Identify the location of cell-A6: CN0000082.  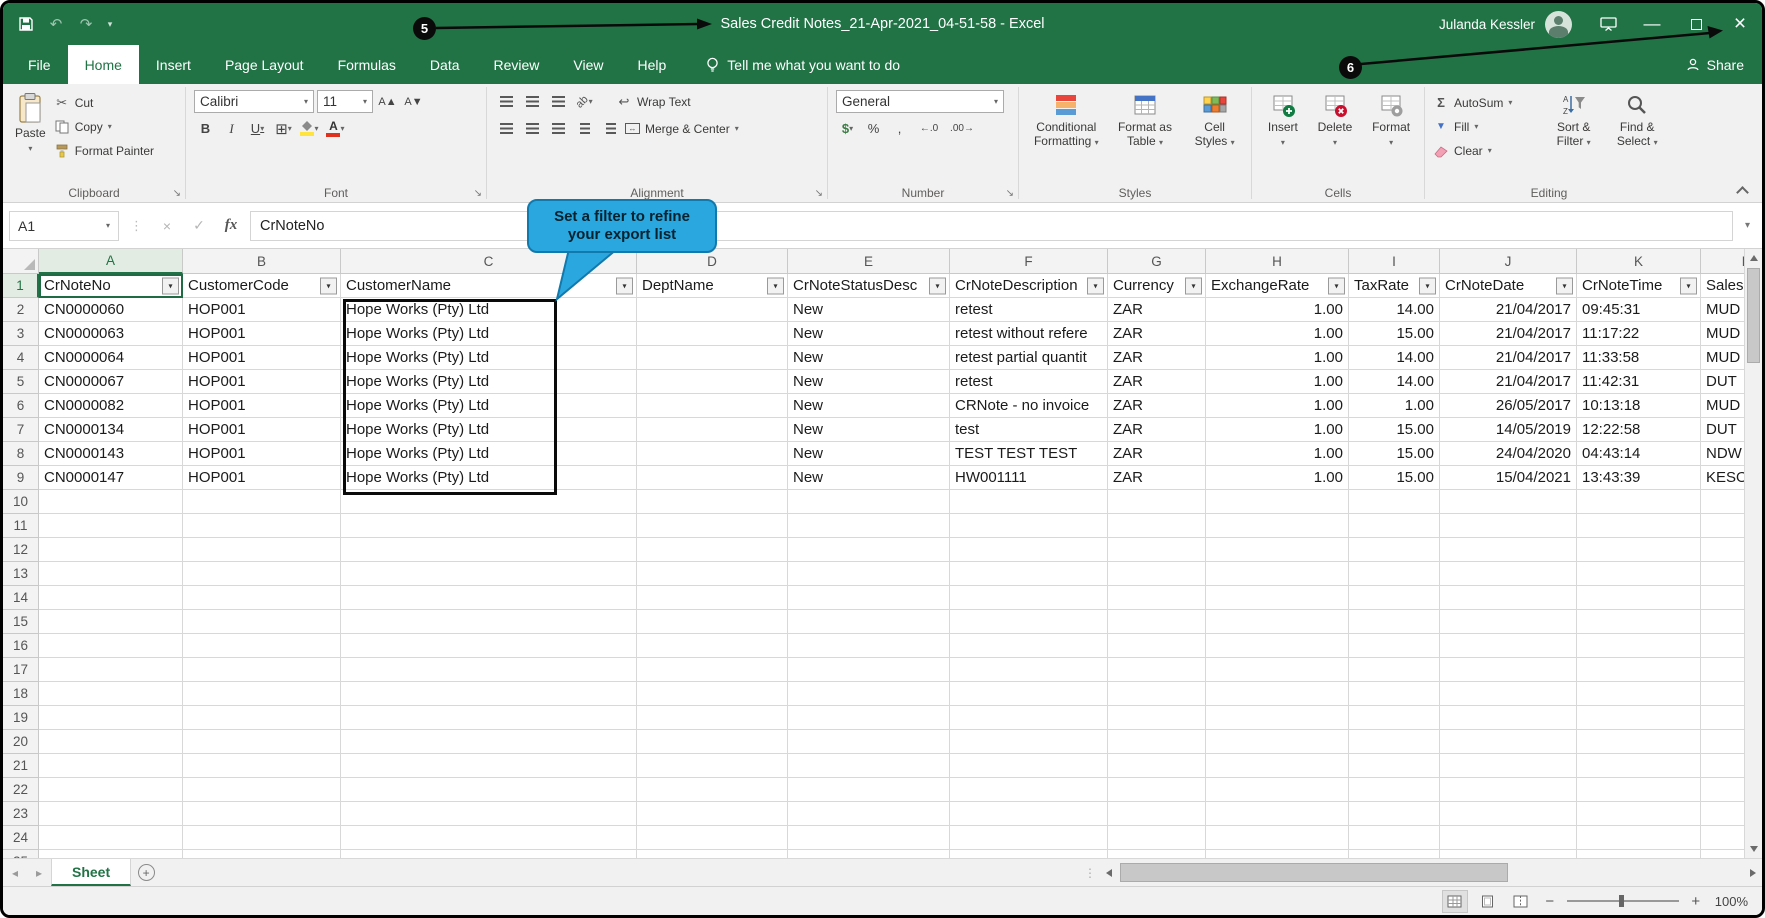
(111, 406).